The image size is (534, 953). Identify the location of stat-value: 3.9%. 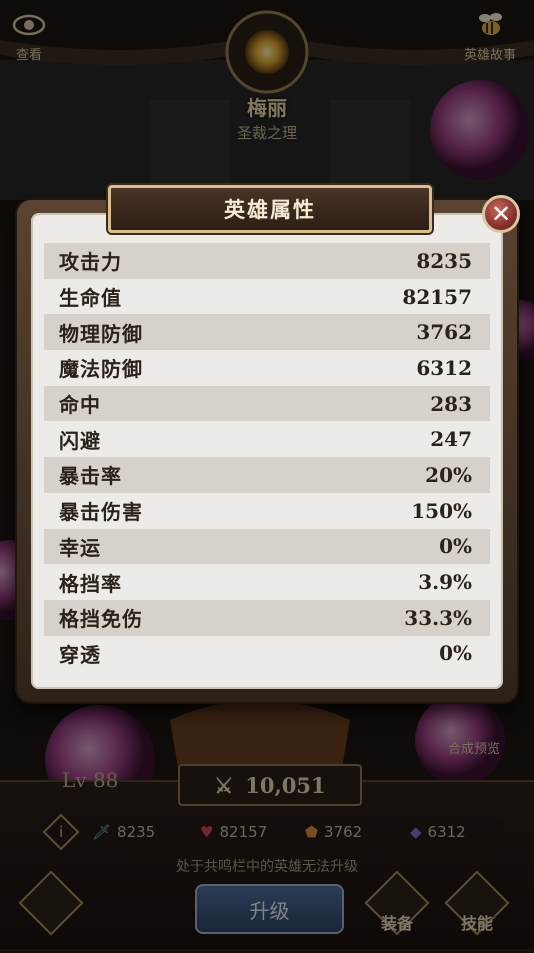
(445, 582).